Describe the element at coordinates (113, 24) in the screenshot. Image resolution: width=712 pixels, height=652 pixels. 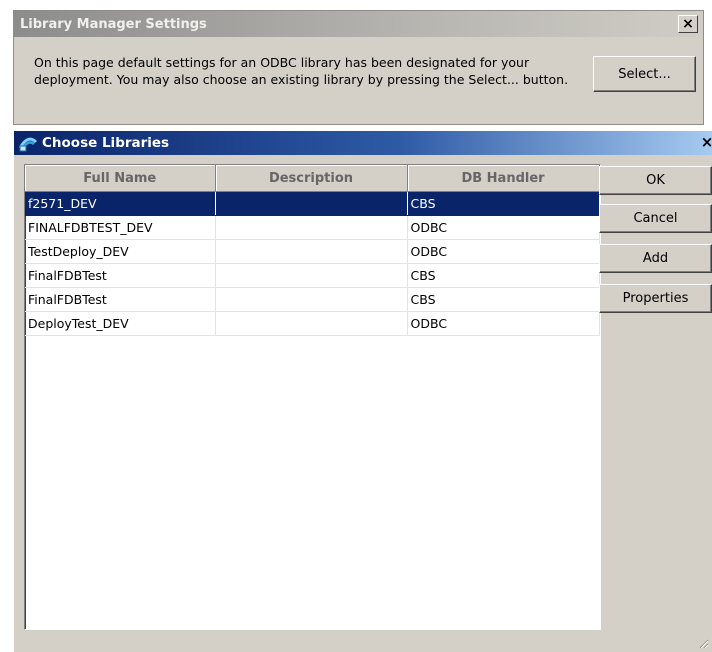
I see `library-manager-title: Library Manager Settings` at that location.